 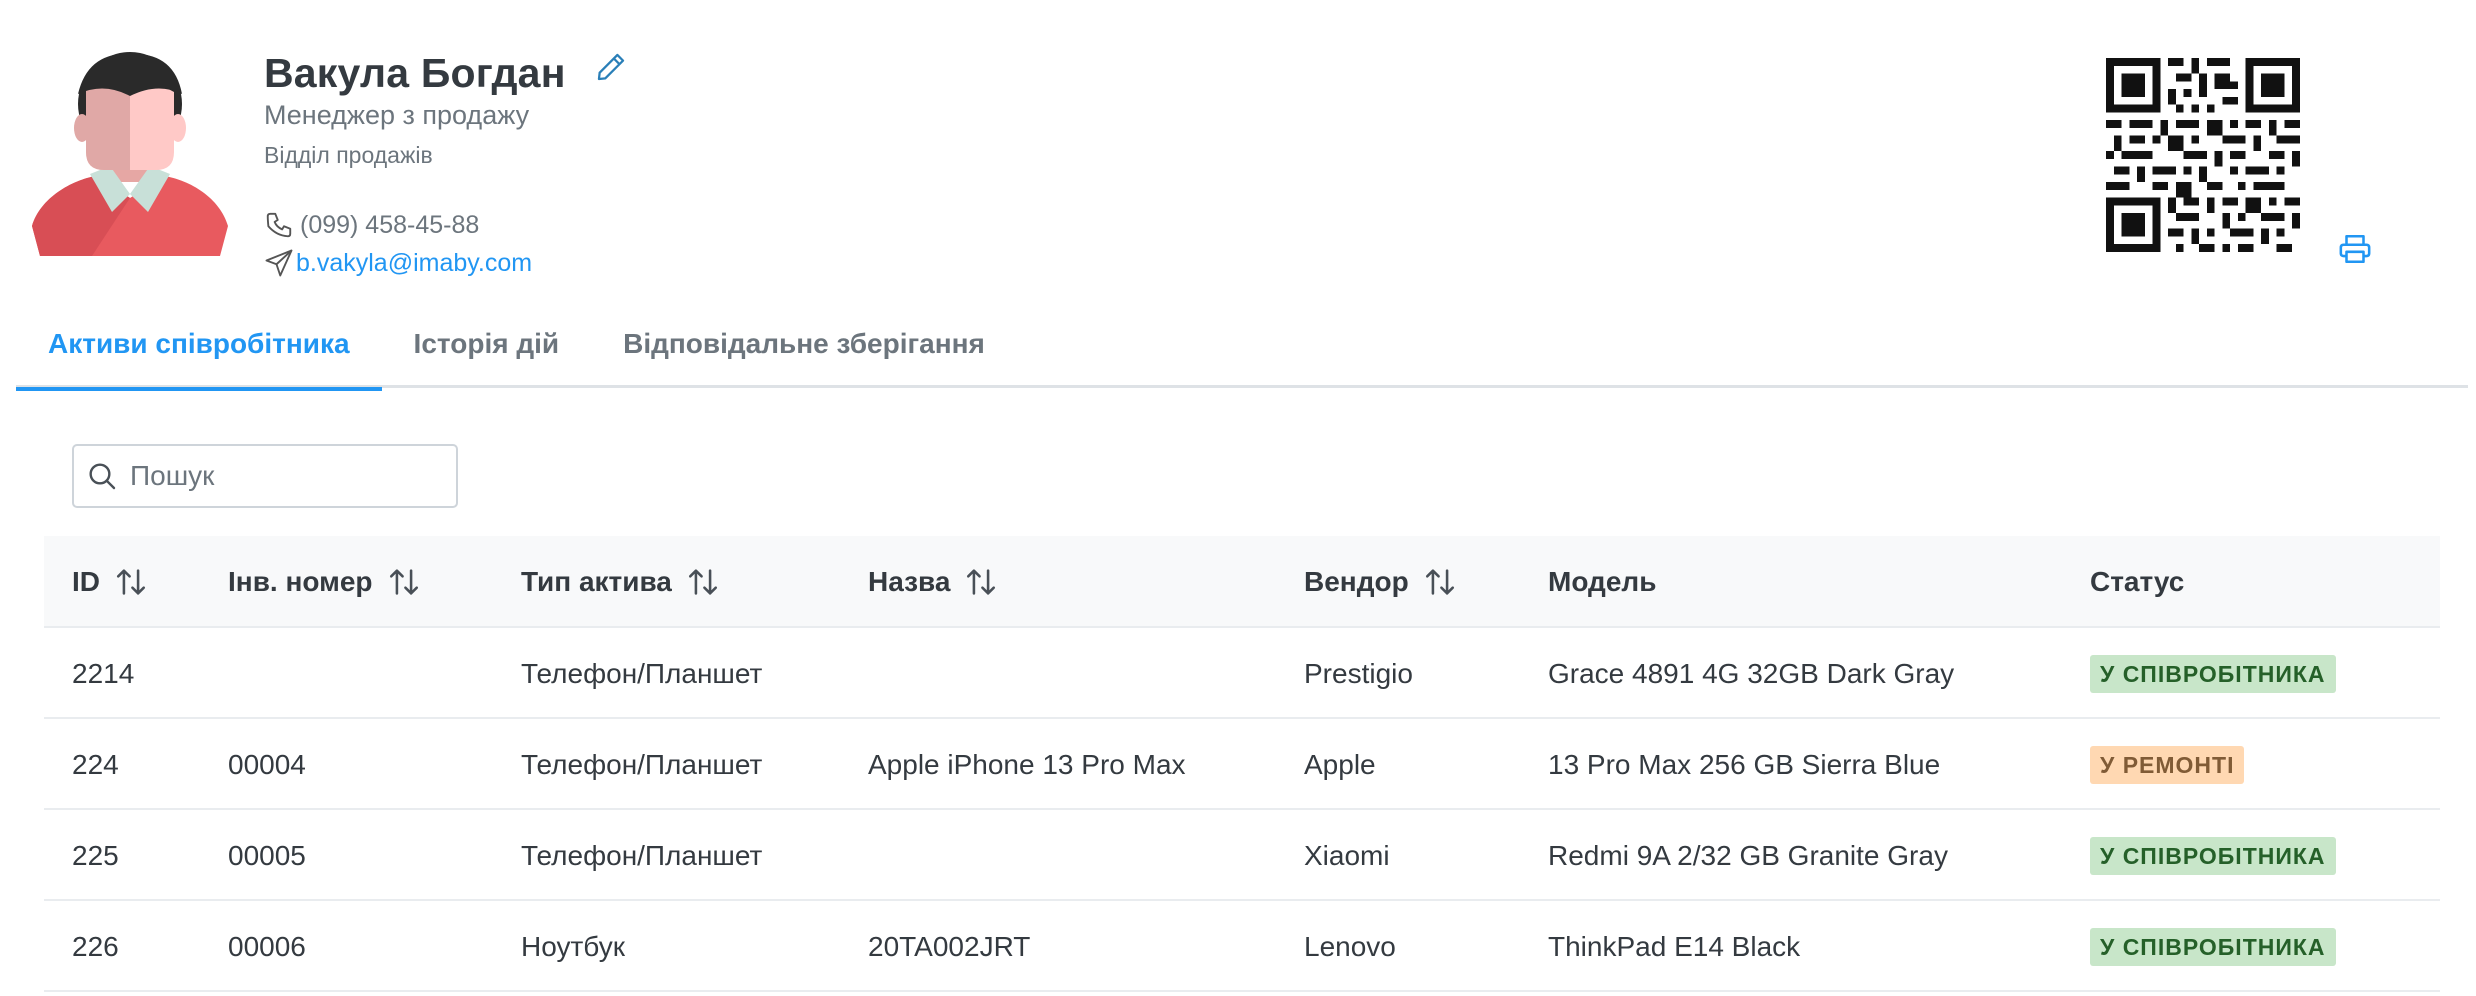 What do you see at coordinates (1350, 946) in the screenshot?
I see `cell-vendor: Lenovo` at bounding box center [1350, 946].